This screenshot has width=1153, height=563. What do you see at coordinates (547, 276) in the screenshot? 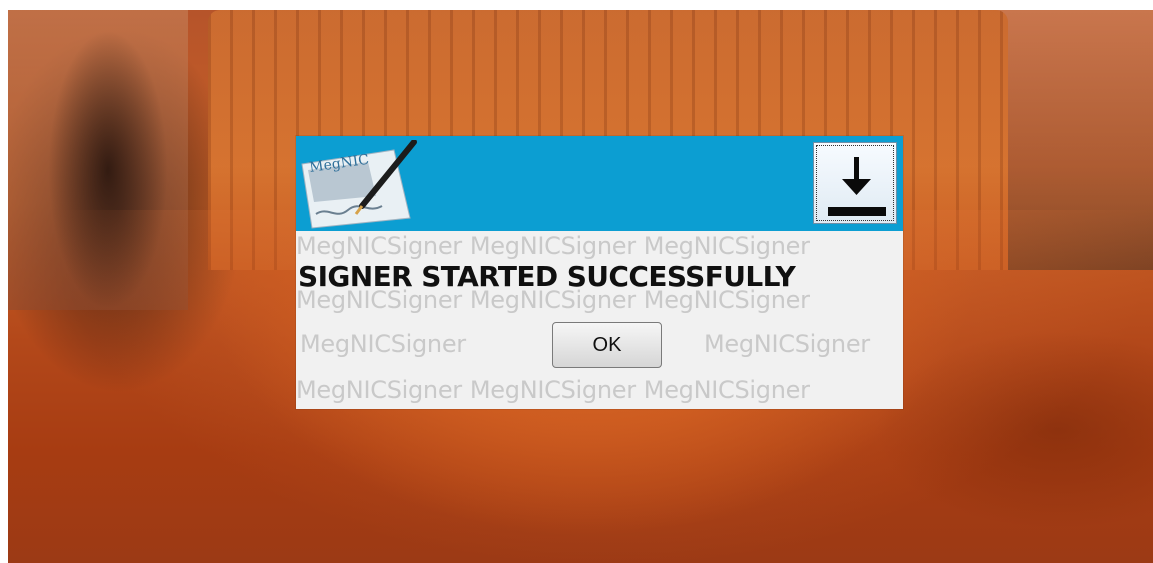
I see `status-message: SIGNER STARTED SUCCESSFULLY` at bounding box center [547, 276].